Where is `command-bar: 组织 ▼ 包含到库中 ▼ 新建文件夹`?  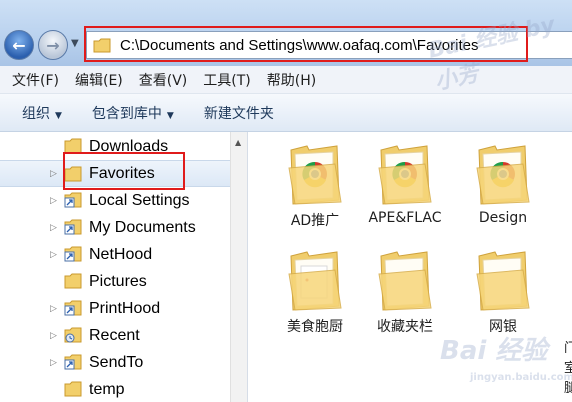
command-bar: 组织 ▼ 包含到库中 ▼ 新建文件夹 is located at coordinates (286, 113).